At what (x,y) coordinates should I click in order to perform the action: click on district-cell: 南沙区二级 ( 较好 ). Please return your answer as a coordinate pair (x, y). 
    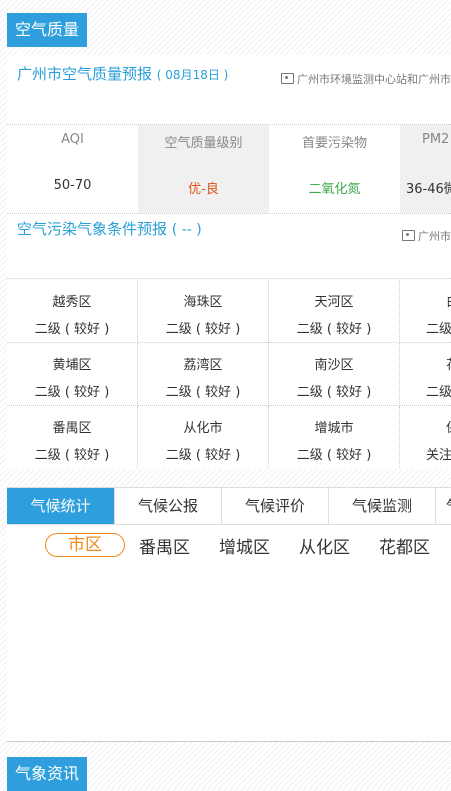
    Looking at the image, I should click on (334, 374).